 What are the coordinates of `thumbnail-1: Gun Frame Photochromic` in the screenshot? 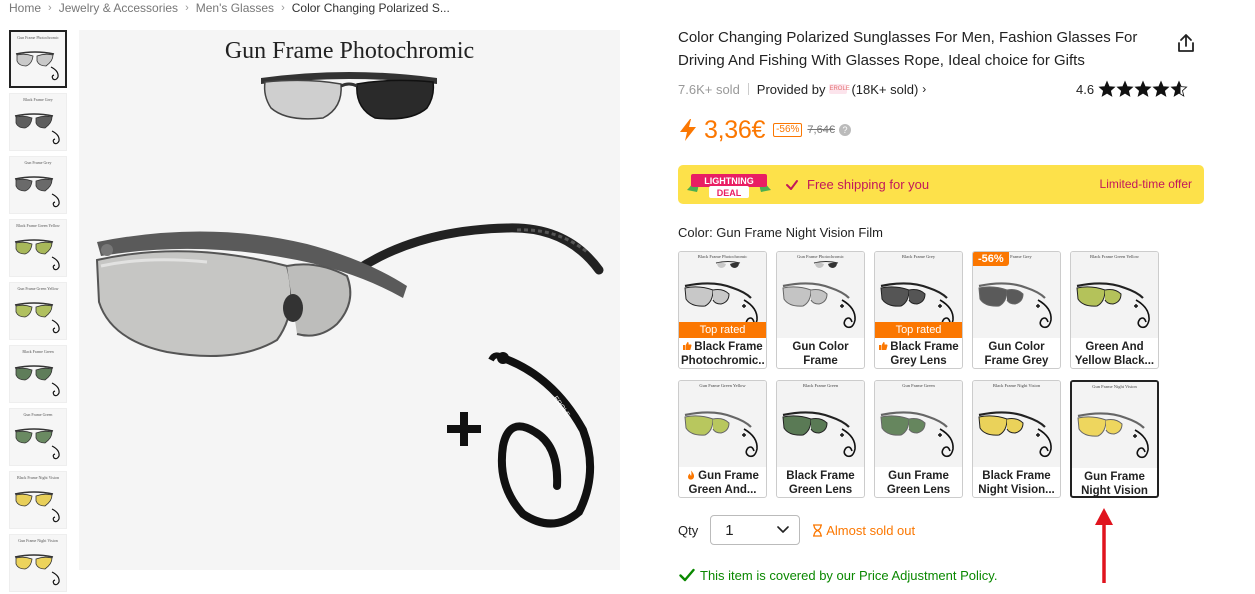 It's located at (38, 59).